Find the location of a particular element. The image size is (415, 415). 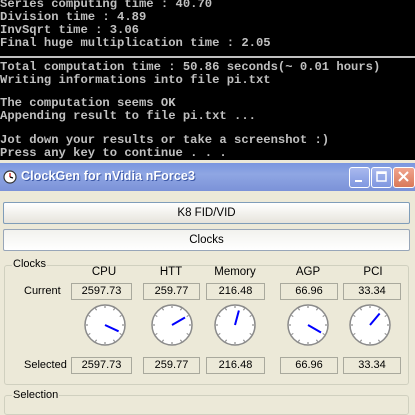

clockgen-app-icon is located at coordinates (10, 177).